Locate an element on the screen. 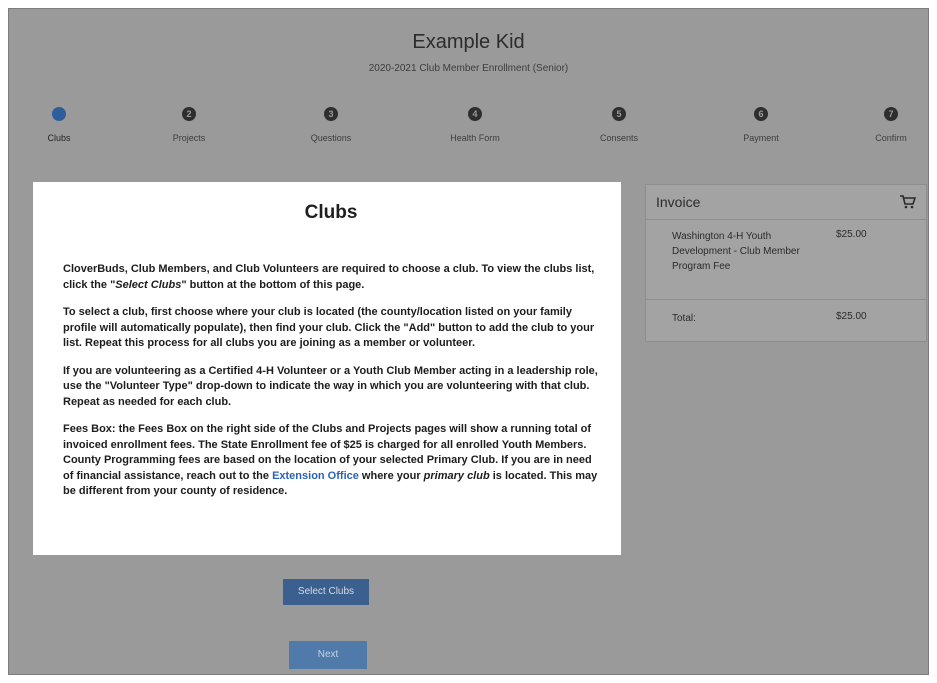  cart-icon is located at coordinates (908, 202).